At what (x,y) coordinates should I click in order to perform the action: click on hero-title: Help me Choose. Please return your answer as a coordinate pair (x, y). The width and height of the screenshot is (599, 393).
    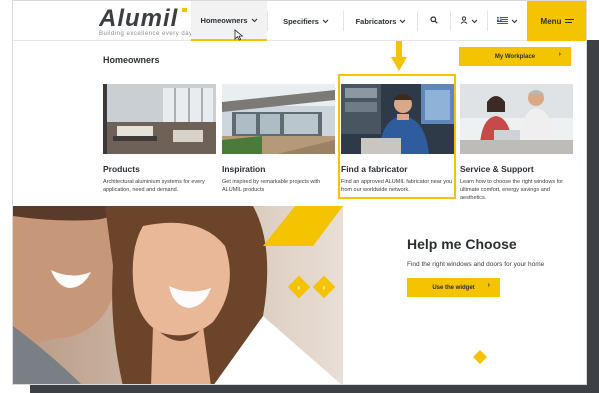
    Looking at the image, I should click on (462, 244).